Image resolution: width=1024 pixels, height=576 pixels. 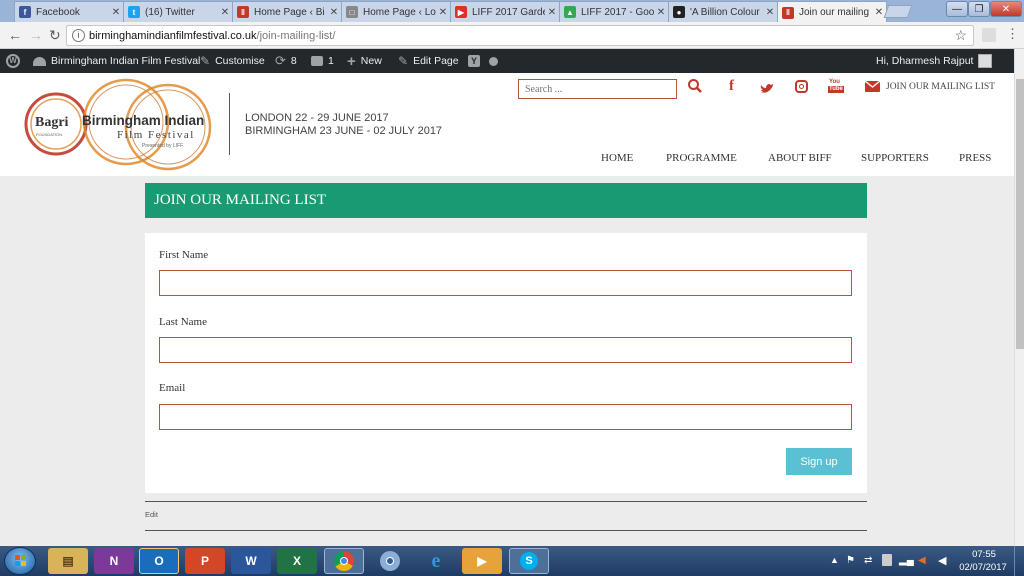 What do you see at coordinates (850, 560) in the screenshot?
I see `flag-icon: ⚑` at bounding box center [850, 560].